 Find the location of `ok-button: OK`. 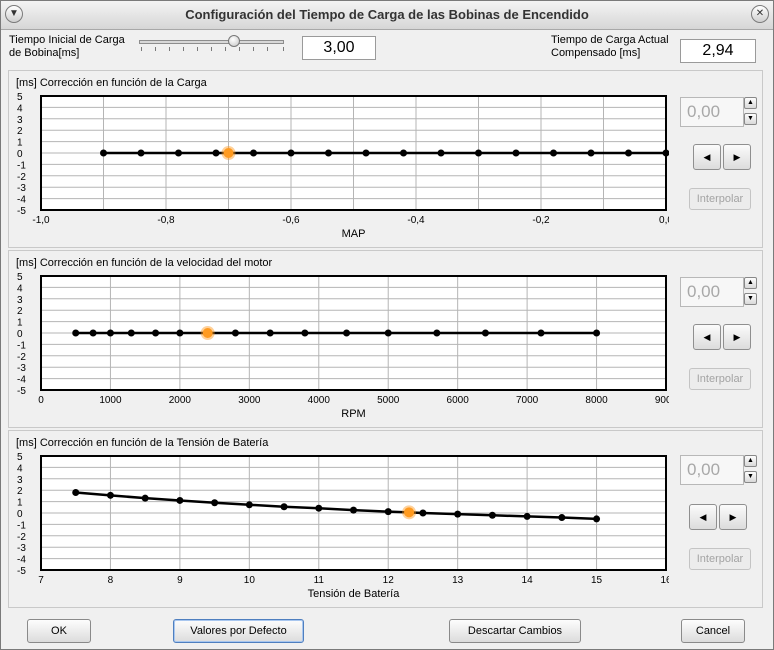

ok-button: OK is located at coordinates (59, 631).